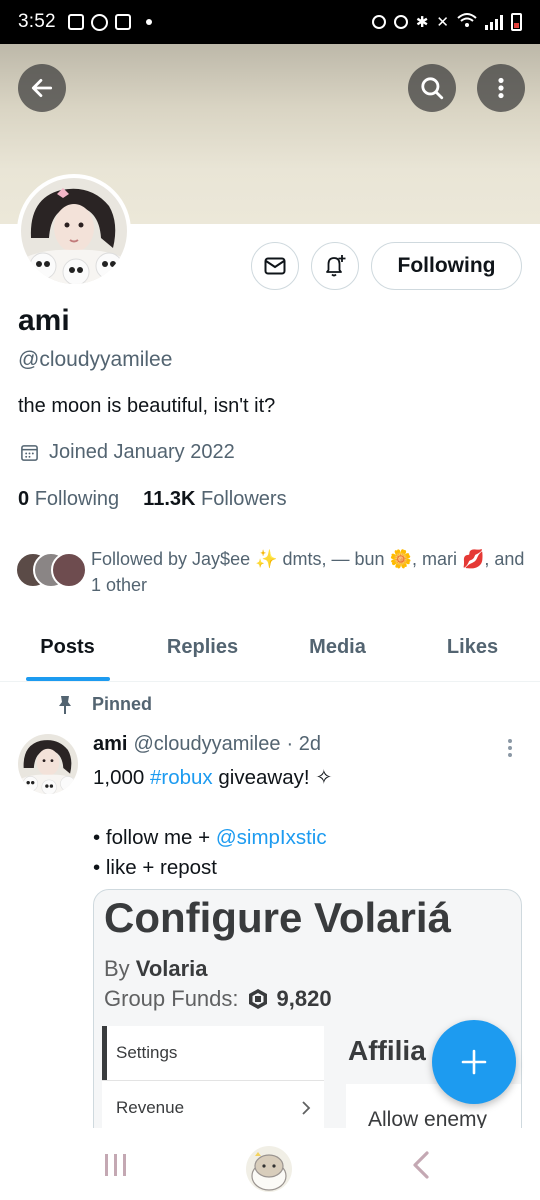 The height and width of the screenshot is (1200, 540). I want to click on tab-posts: Posts, so click(67, 647).